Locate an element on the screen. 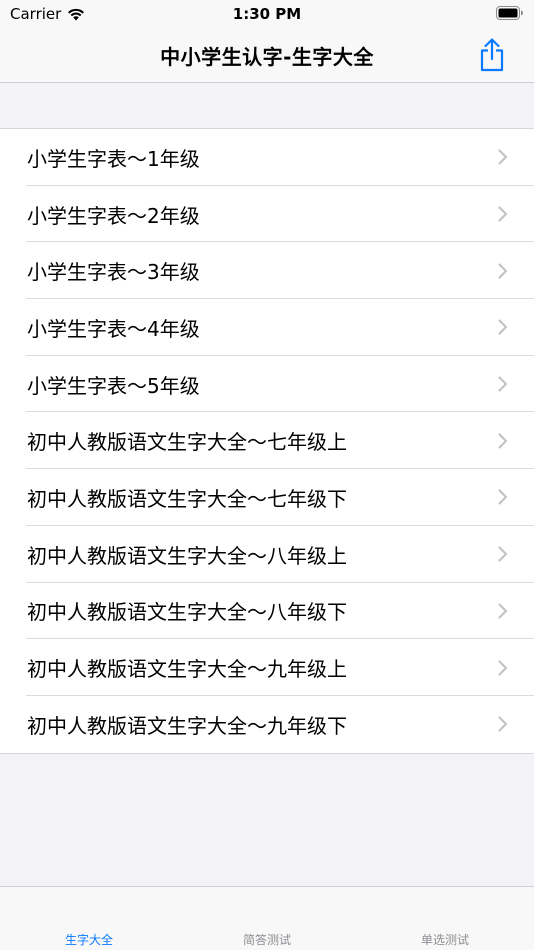 The width and height of the screenshot is (534, 950). list-item: 小学生字表～5年级 is located at coordinates (267, 384).